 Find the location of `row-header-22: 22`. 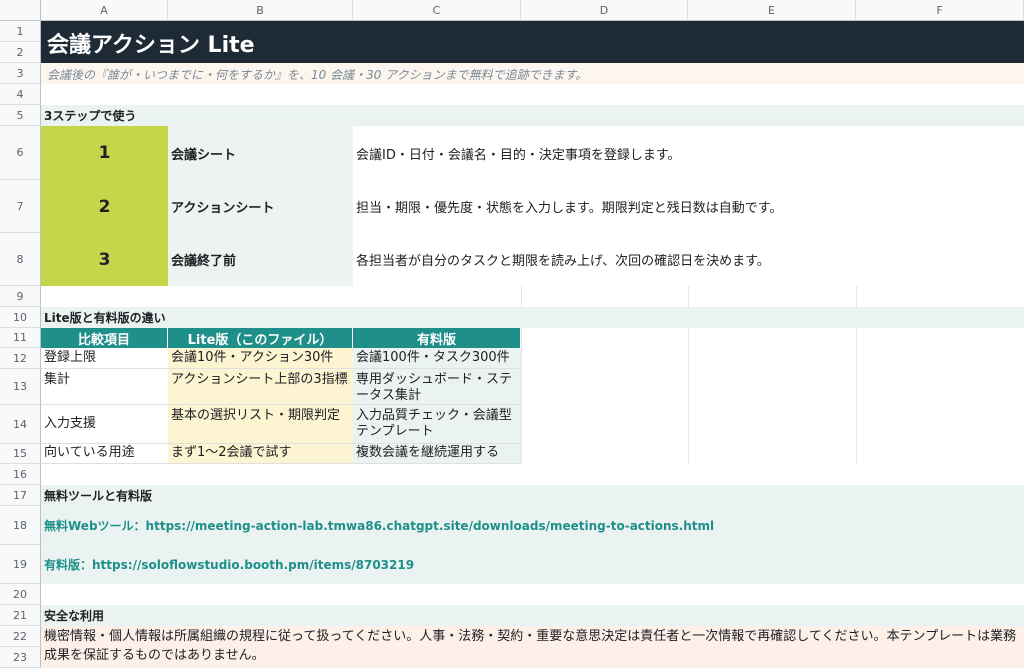

row-header-22: 22 is located at coordinates (20, 636).